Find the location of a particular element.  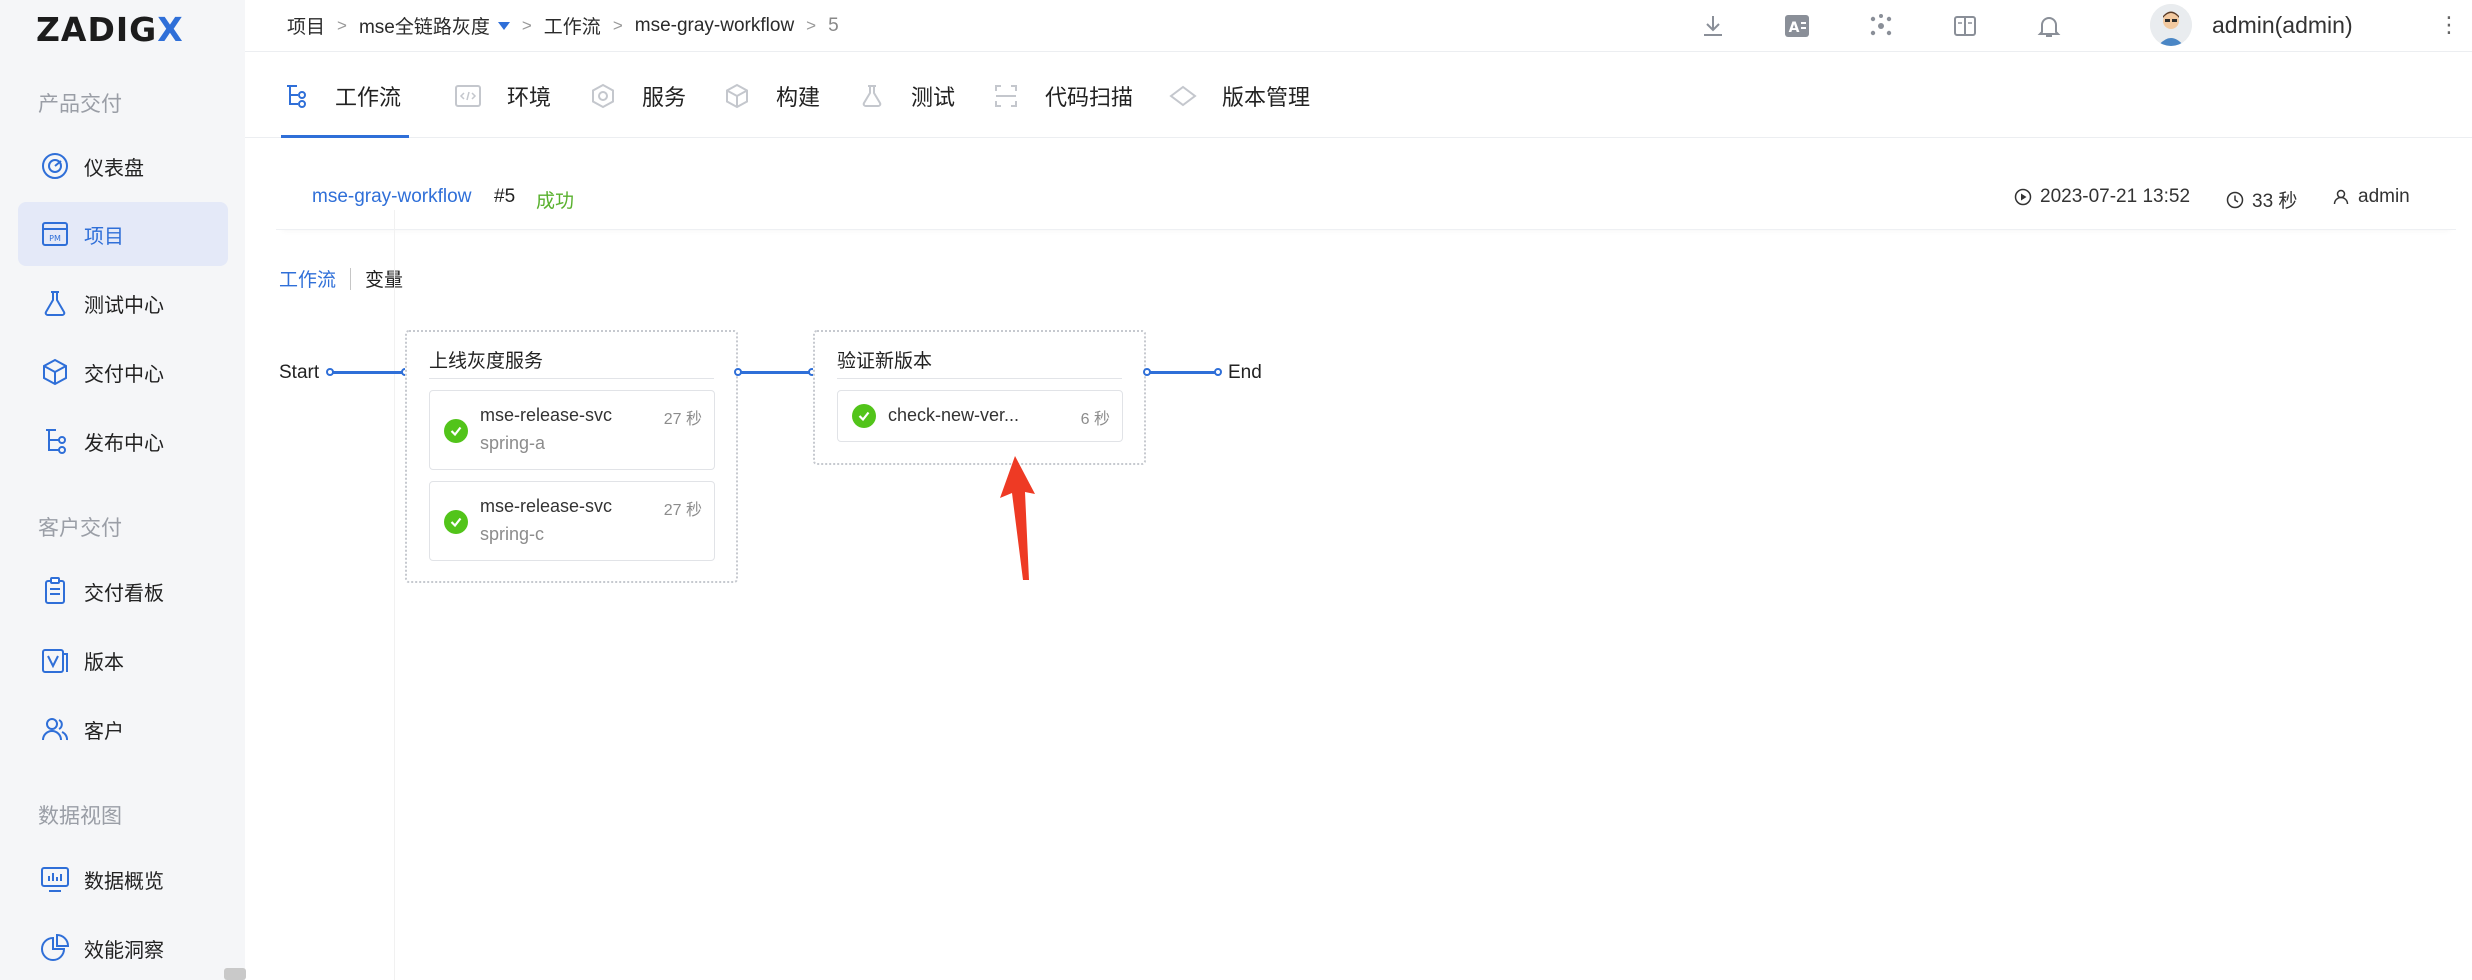

breadcrumb-projects: 项目 is located at coordinates (306, 25).